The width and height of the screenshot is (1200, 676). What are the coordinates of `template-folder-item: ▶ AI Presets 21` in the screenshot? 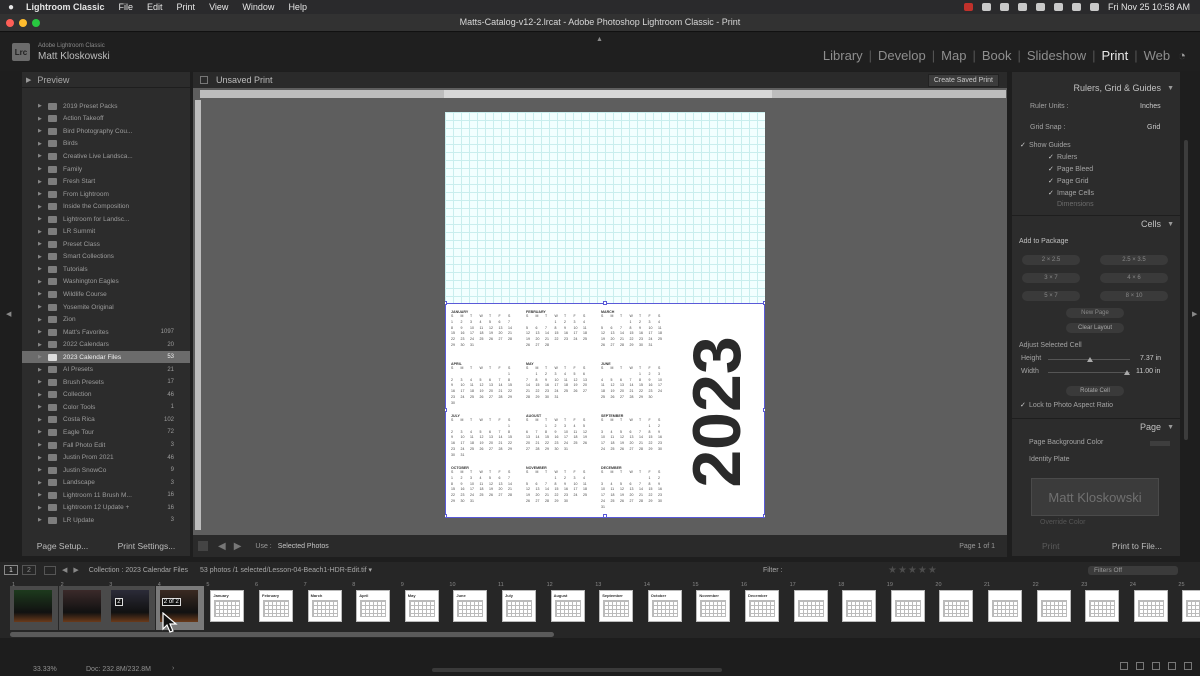 It's located at (106, 369).